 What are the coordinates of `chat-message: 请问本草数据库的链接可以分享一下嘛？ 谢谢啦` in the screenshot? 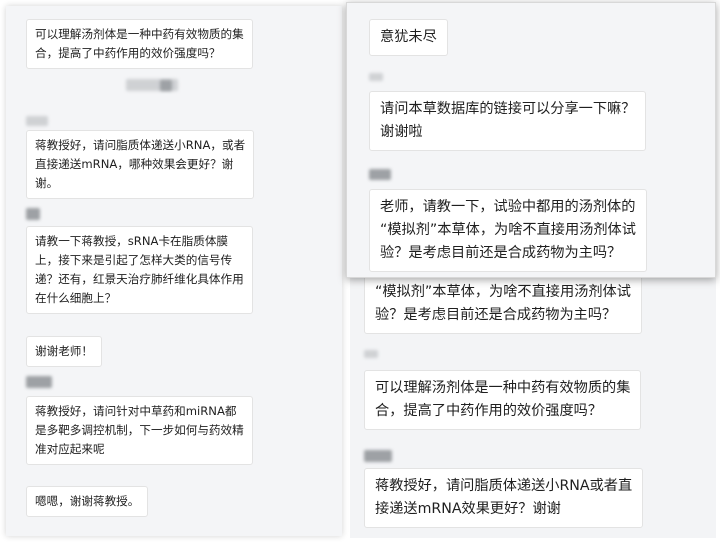 It's located at (508, 121).